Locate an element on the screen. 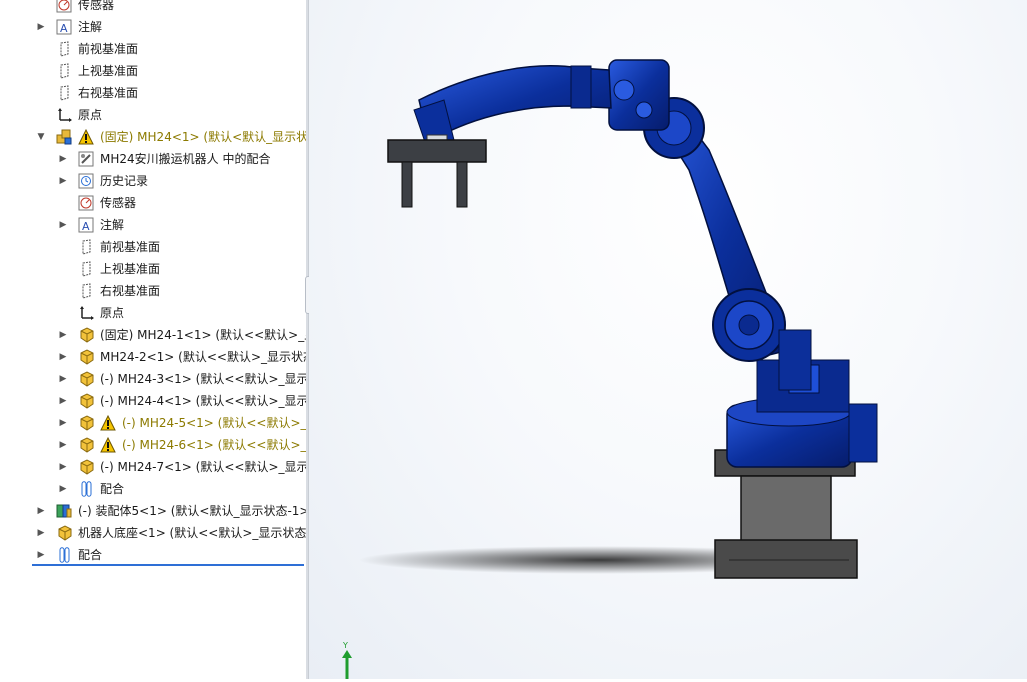 This screenshot has height=682, width=1027. tree-item: ▶ MH24安川搬运机器人 中的配合 is located at coordinates (153, 159).